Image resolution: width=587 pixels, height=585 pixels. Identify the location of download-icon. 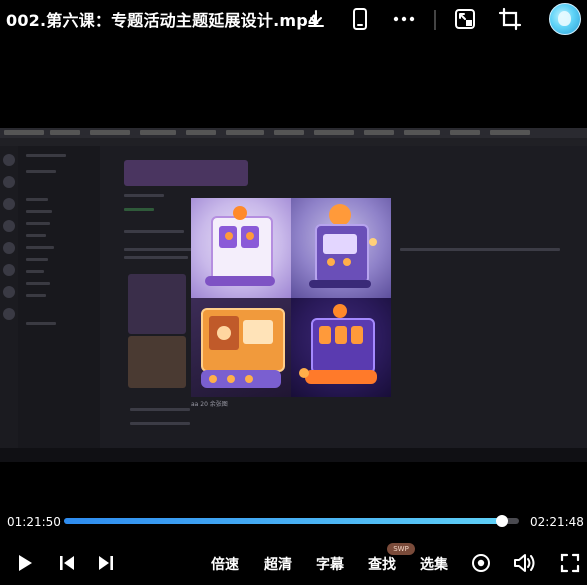
(316, 19).